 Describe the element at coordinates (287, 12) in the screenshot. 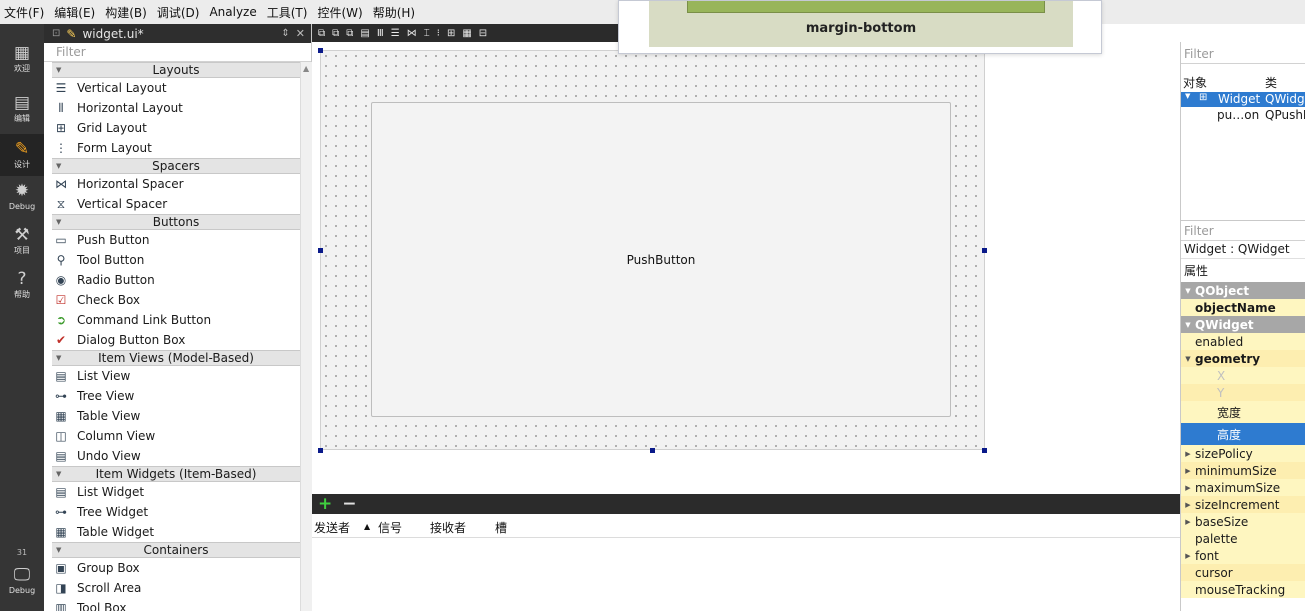

I see `menu-tools: 工具(T)` at that location.